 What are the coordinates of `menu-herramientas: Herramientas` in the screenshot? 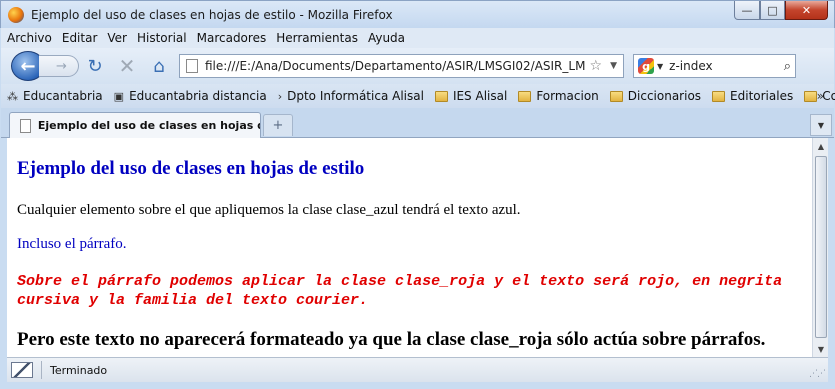 It's located at (317, 38).